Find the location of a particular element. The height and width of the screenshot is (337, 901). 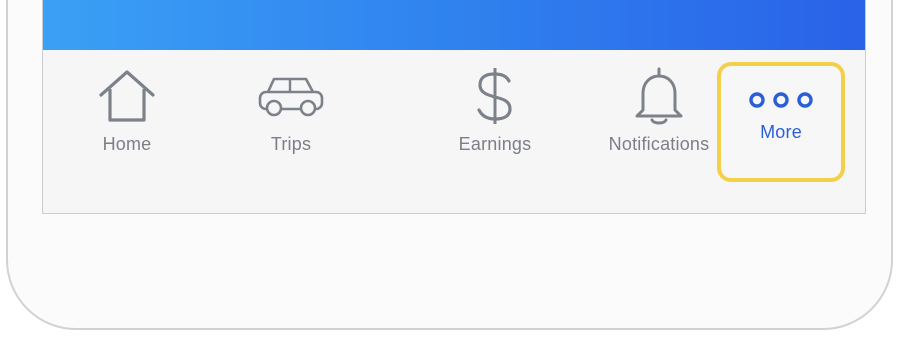

bell-icon is located at coordinates (659, 96).